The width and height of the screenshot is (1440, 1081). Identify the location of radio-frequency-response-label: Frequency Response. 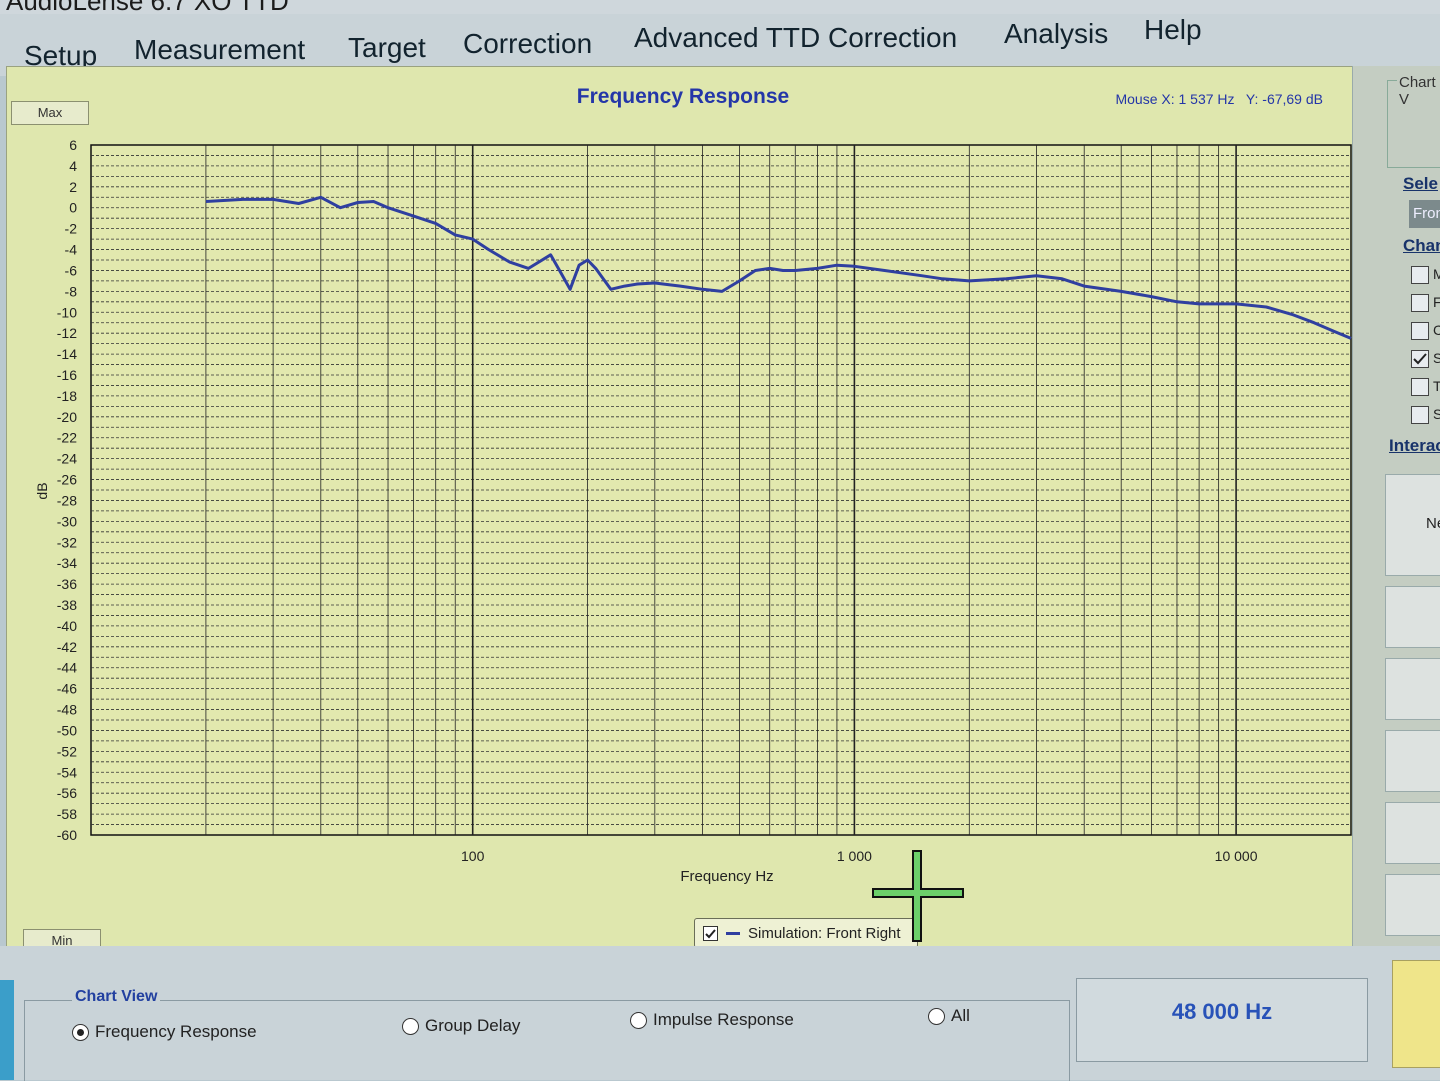
(176, 1031).